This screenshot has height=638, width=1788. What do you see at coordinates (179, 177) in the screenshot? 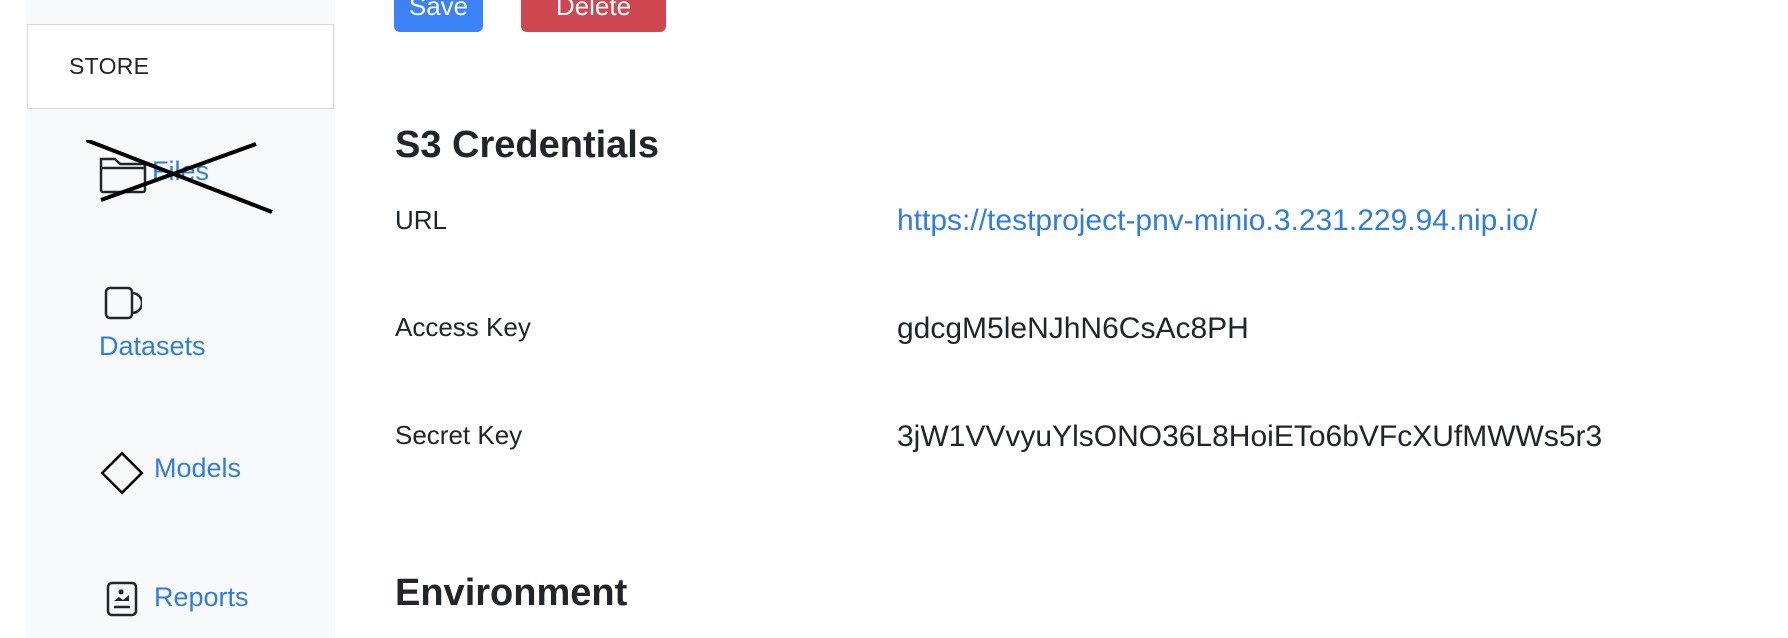
I see `cross-out-mark` at bounding box center [179, 177].